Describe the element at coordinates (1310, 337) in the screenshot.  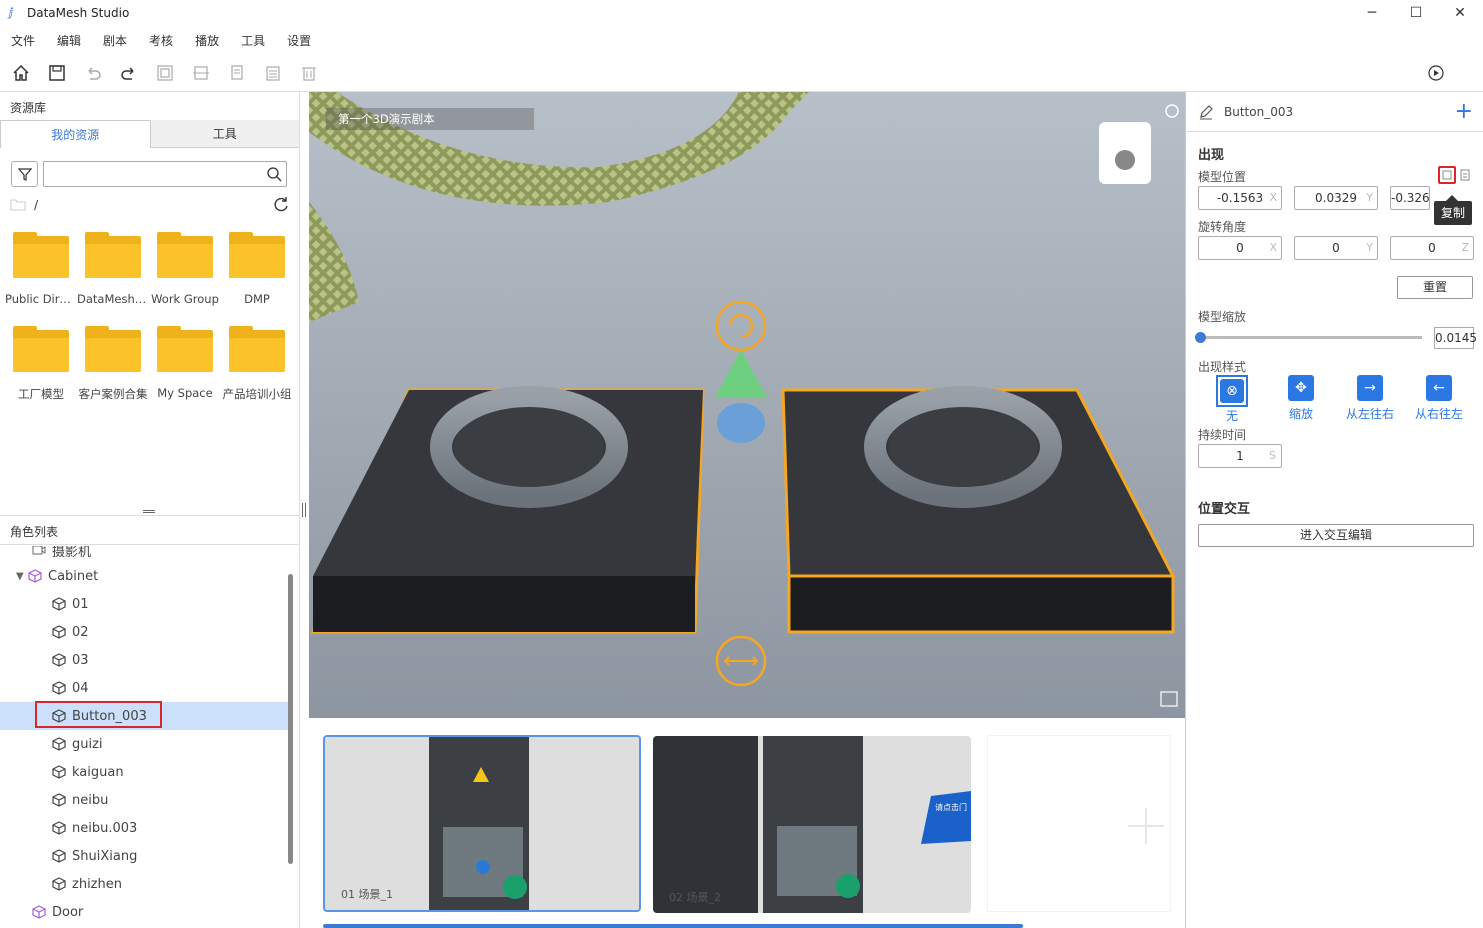
I see `scale-slider` at that location.